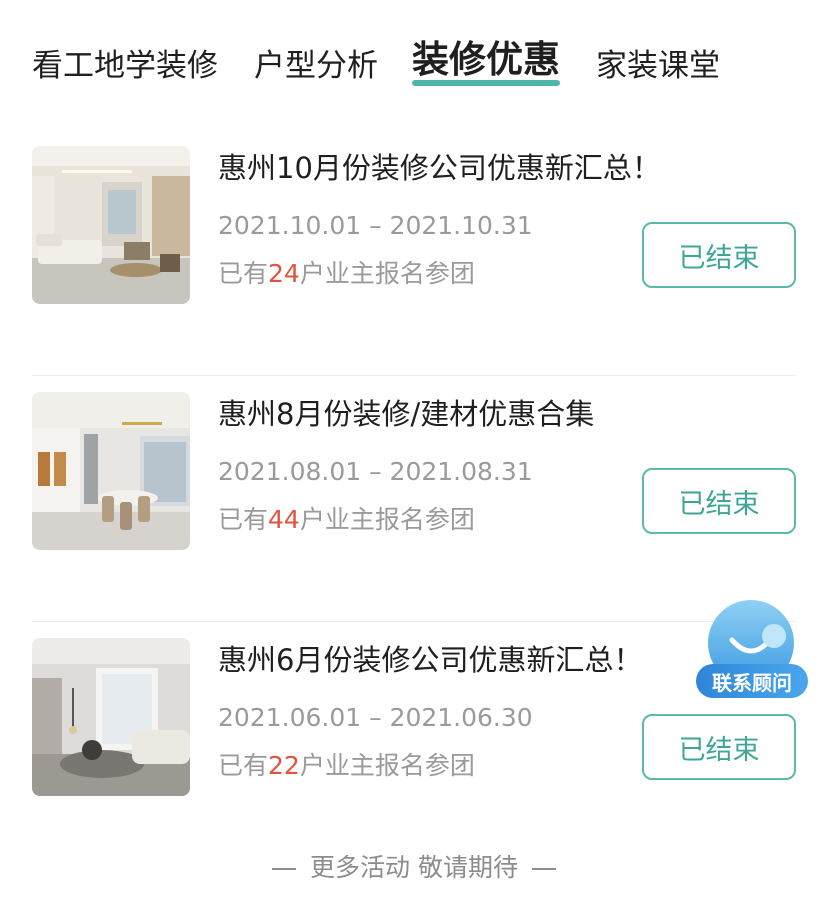 This screenshot has width=828, height=910. I want to click on tab-decoration-deals: 装修优惠, so click(486, 62).